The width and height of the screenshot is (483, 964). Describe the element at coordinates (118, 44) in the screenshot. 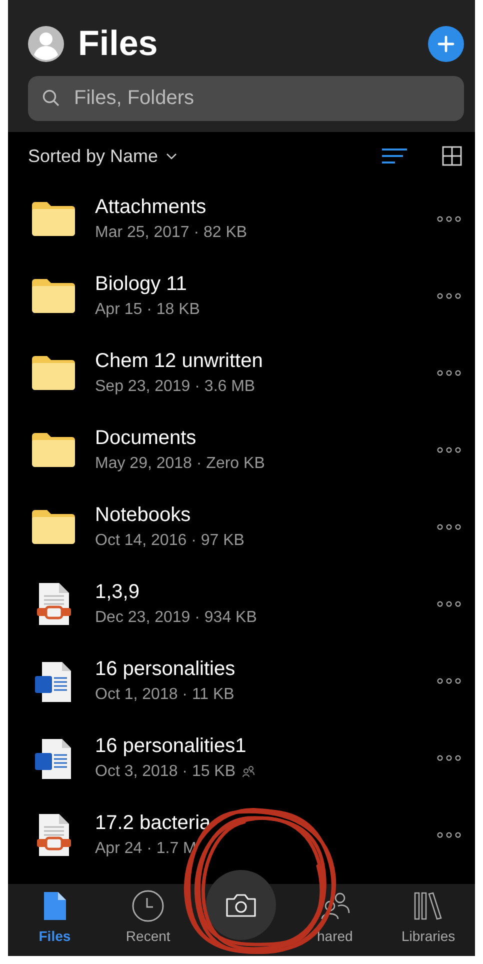

I see `page-title: Files` at that location.